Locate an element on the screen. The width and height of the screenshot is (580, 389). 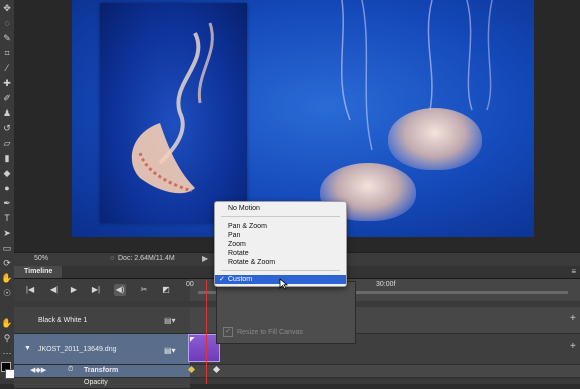
jellyfish-bell-right is located at coordinates (435, 139).